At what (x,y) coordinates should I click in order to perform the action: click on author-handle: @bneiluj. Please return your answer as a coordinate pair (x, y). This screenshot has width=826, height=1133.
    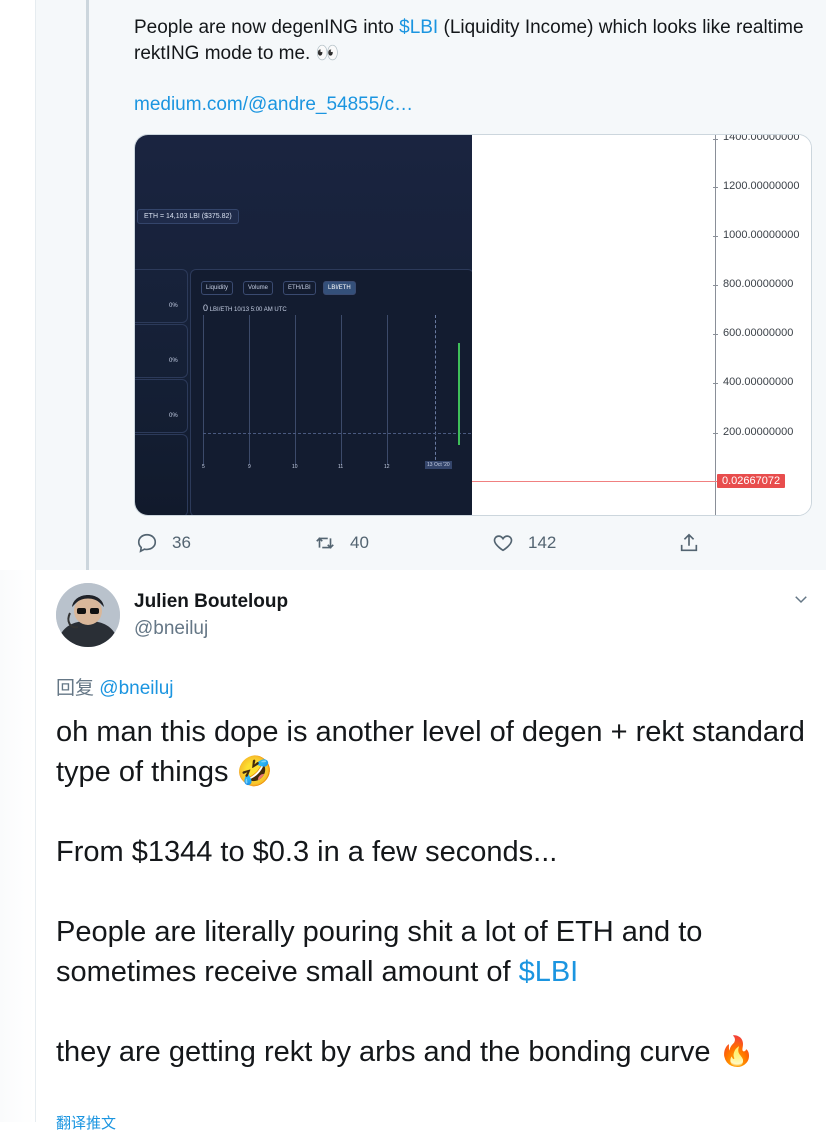
    Looking at the image, I should click on (171, 629).